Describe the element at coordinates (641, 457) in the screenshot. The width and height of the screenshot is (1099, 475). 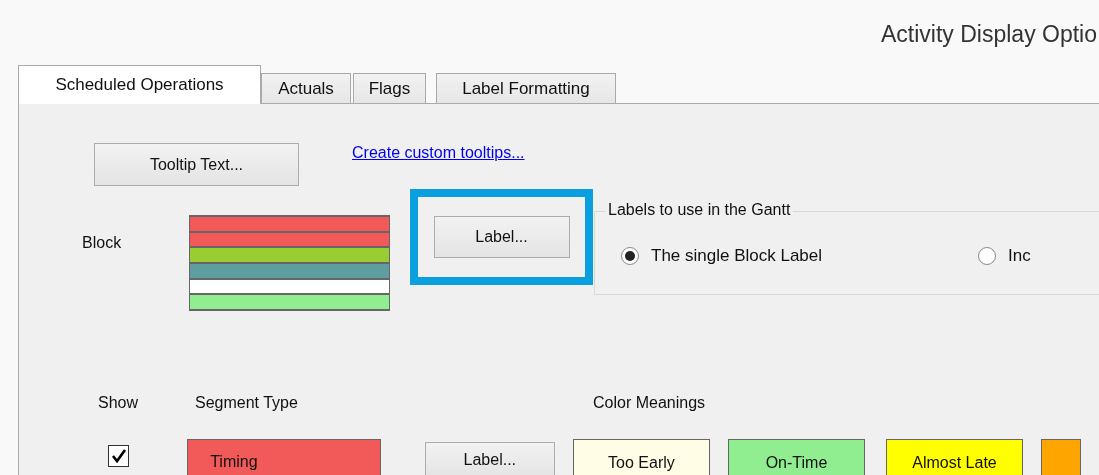
I see `color-meaning-box: Too Early` at that location.